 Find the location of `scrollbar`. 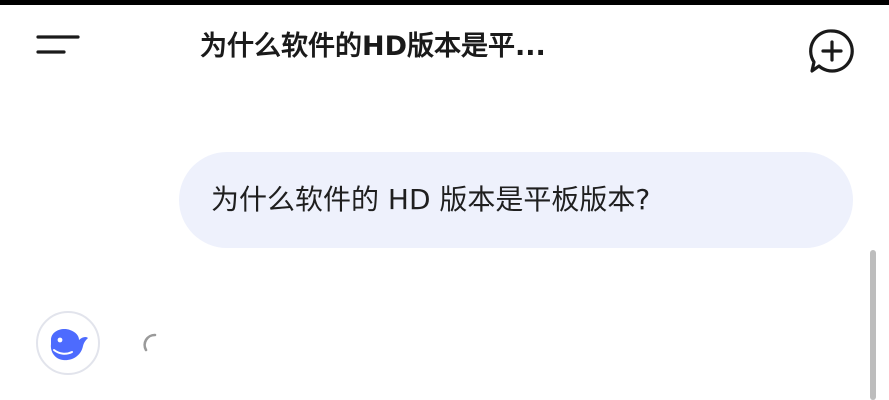

scrollbar is located at coordinates (873, 325).